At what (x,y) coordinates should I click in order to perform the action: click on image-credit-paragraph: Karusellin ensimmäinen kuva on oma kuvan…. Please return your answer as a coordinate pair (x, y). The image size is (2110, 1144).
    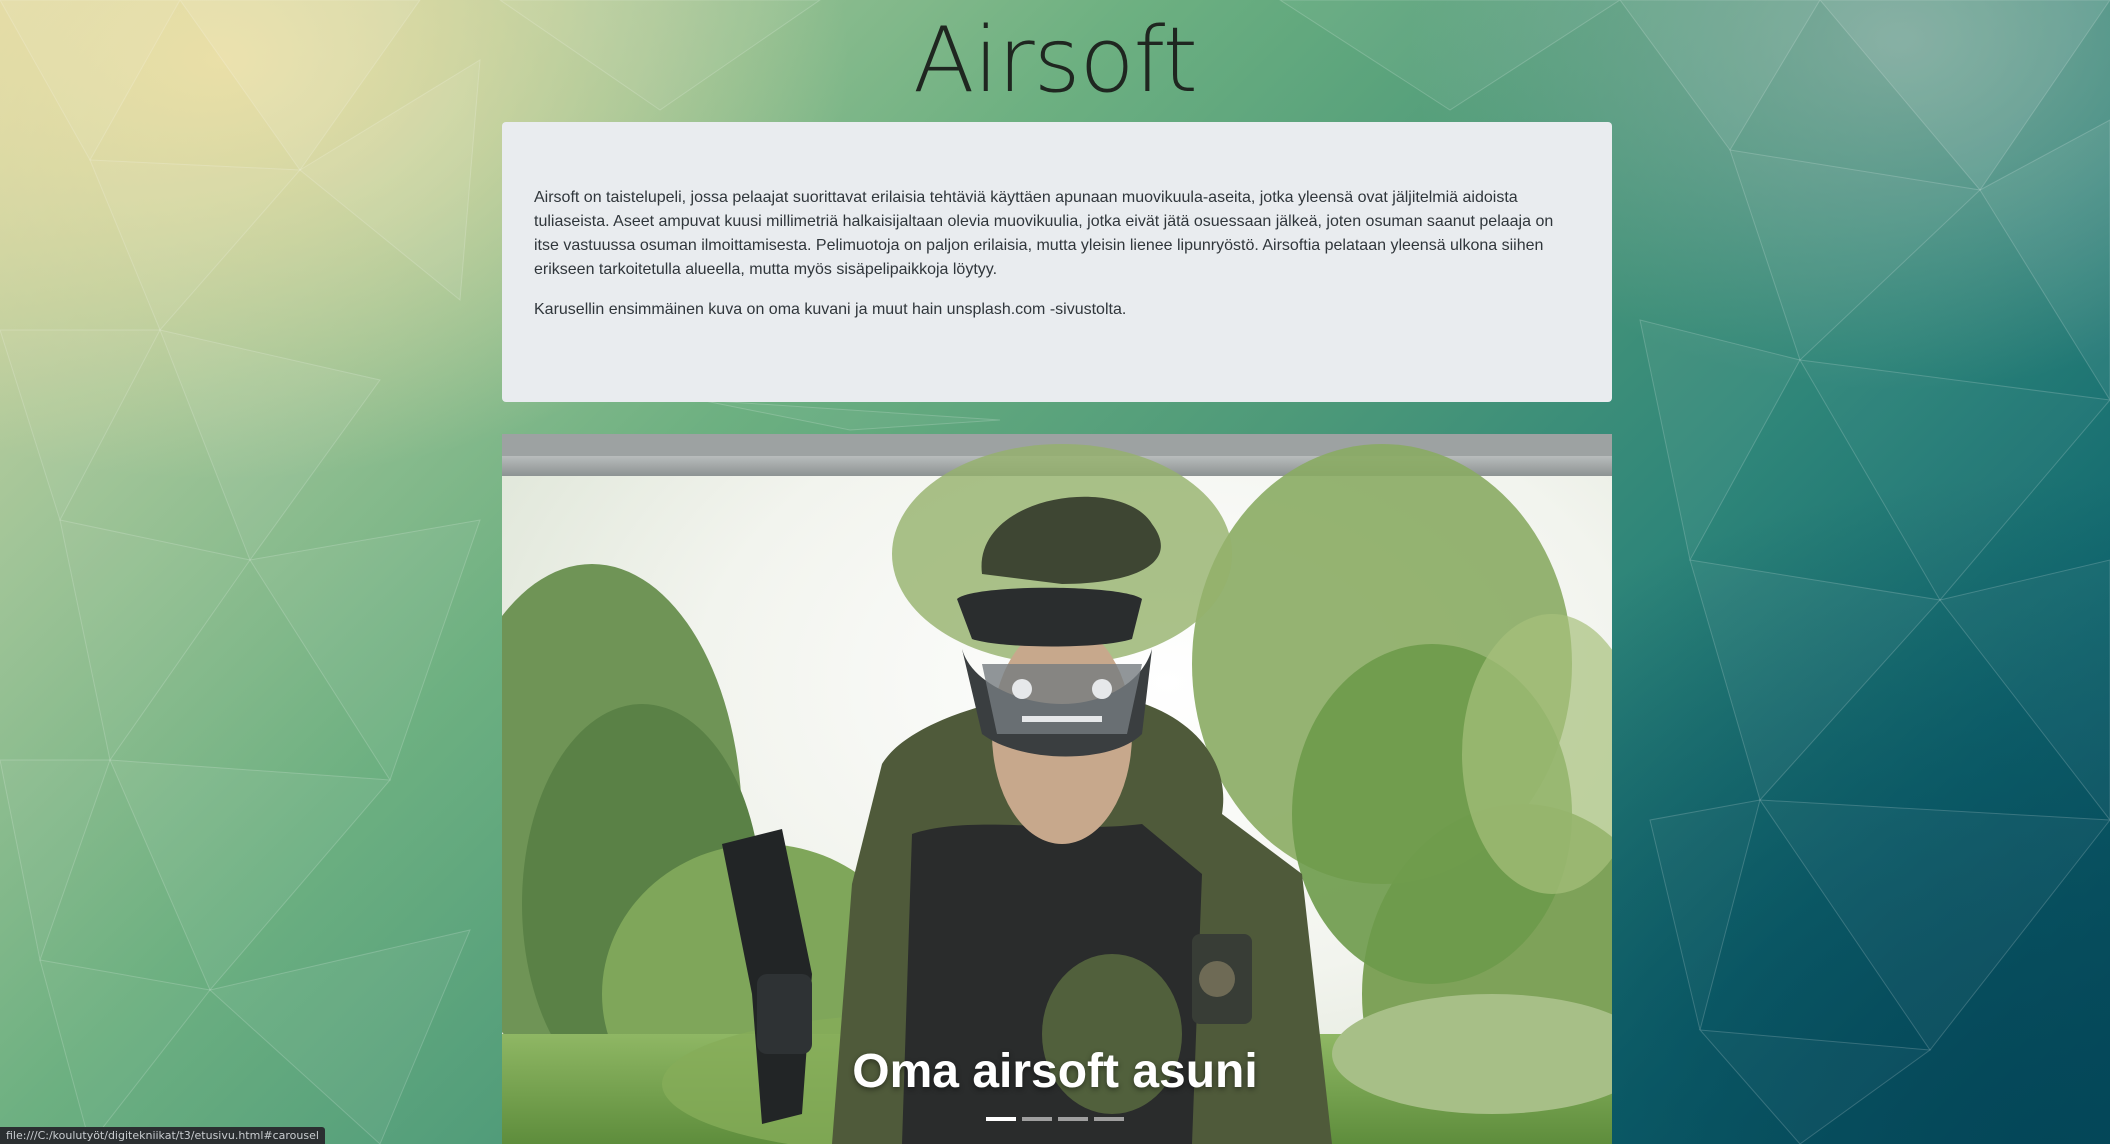
    Looking at the image, I should click on (830, 309).